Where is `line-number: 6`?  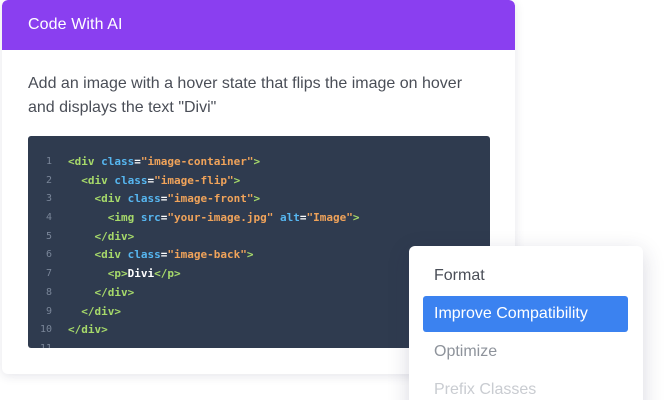
line-number: 6 is located at coordinates (48, 255).